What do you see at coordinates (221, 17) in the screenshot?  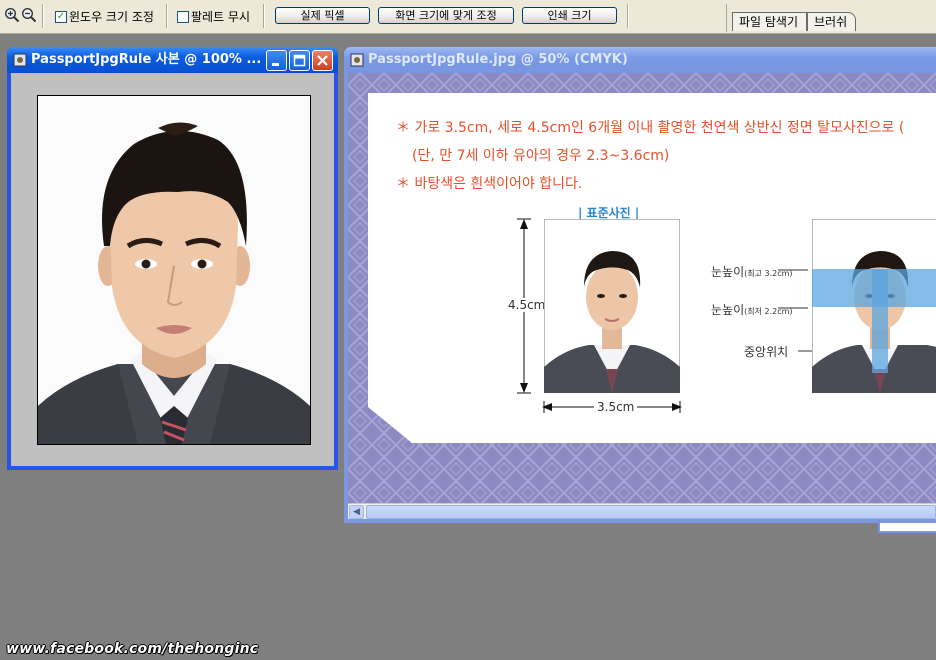 I see `ignore-palettes-label: 팔레트 무시` at bounding box center [221, 17].